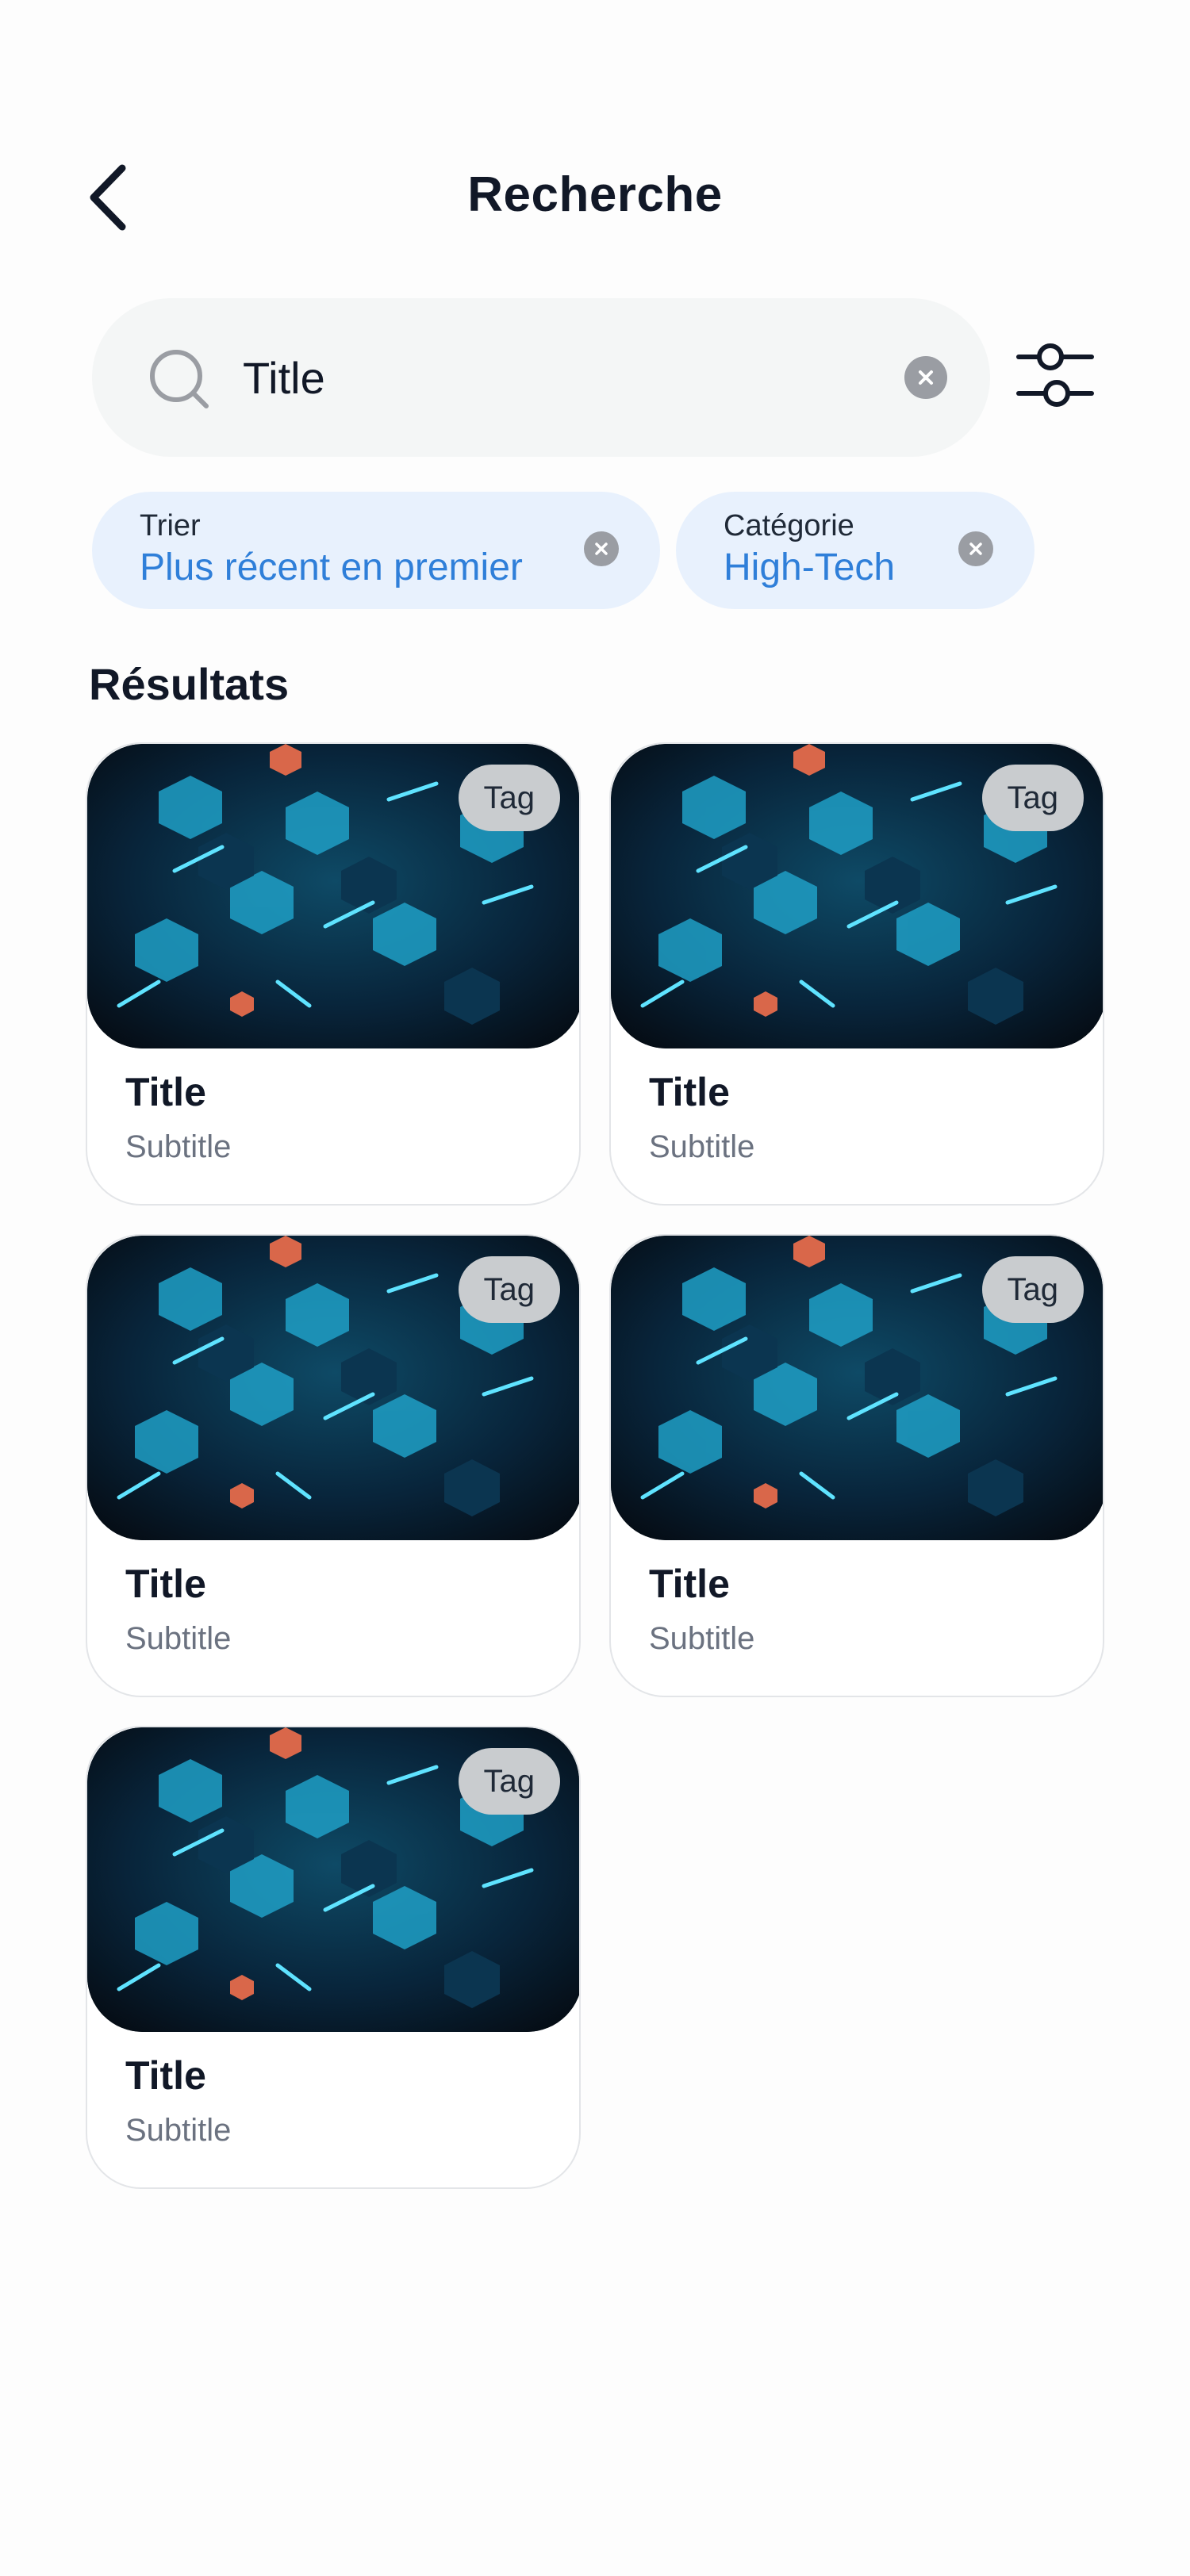  I want to click on search-icon, so click(179, 379).